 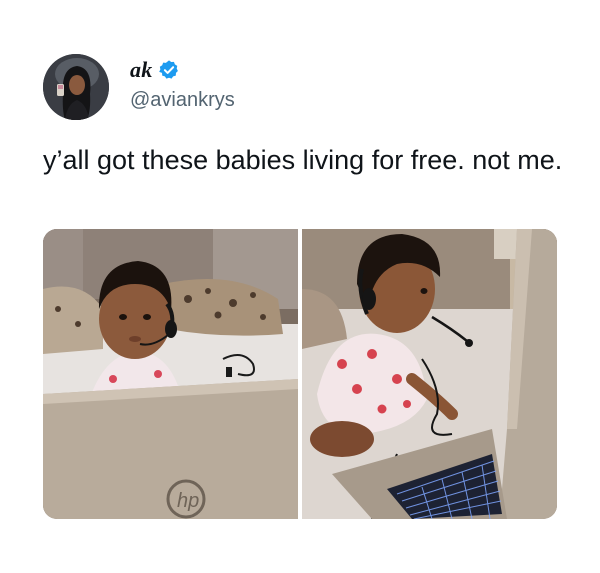 I want to click on author-display-name: ak, so click(x=141, y=70).